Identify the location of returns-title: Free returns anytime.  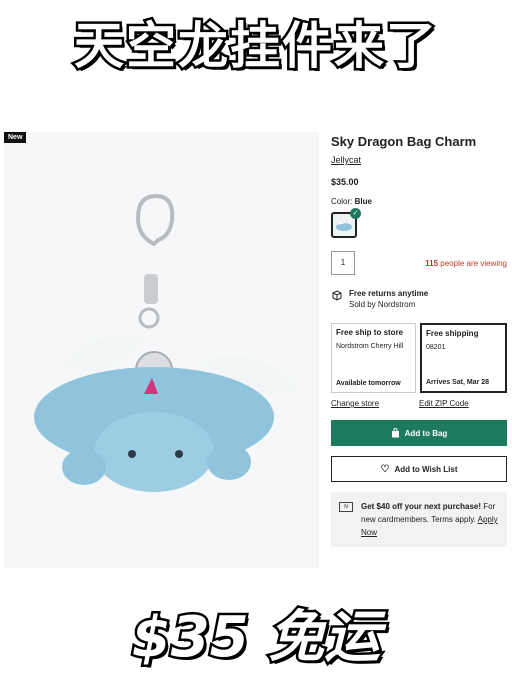
(389, 293).